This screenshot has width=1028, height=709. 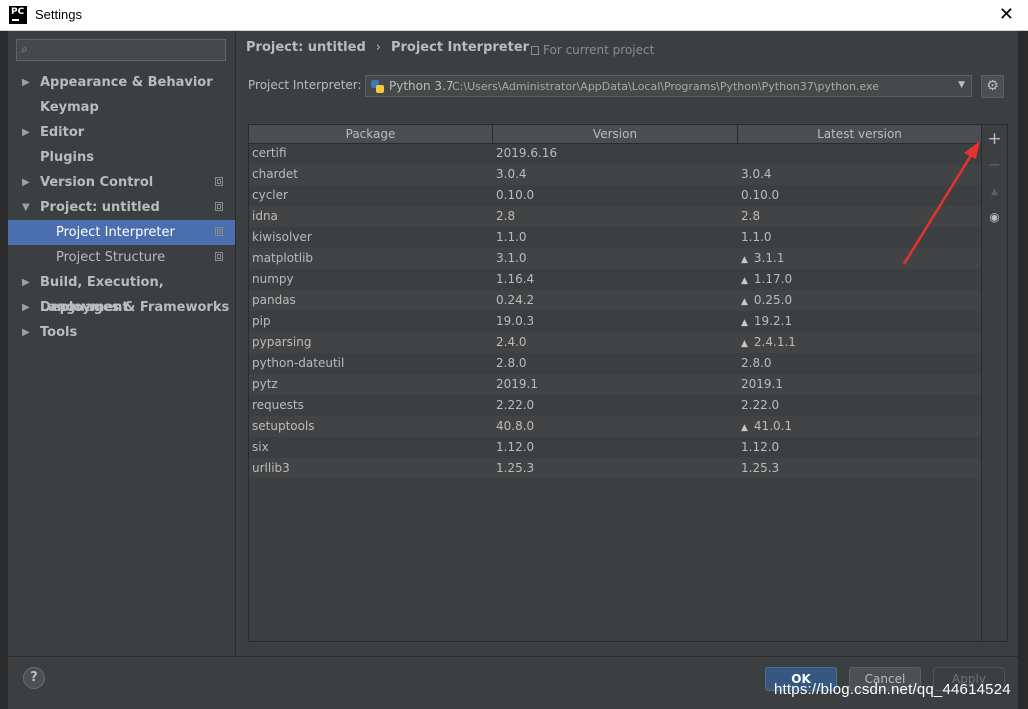 I want to click on sidebar-item-project-structure: Project Structure, so click(x=122, y=257).